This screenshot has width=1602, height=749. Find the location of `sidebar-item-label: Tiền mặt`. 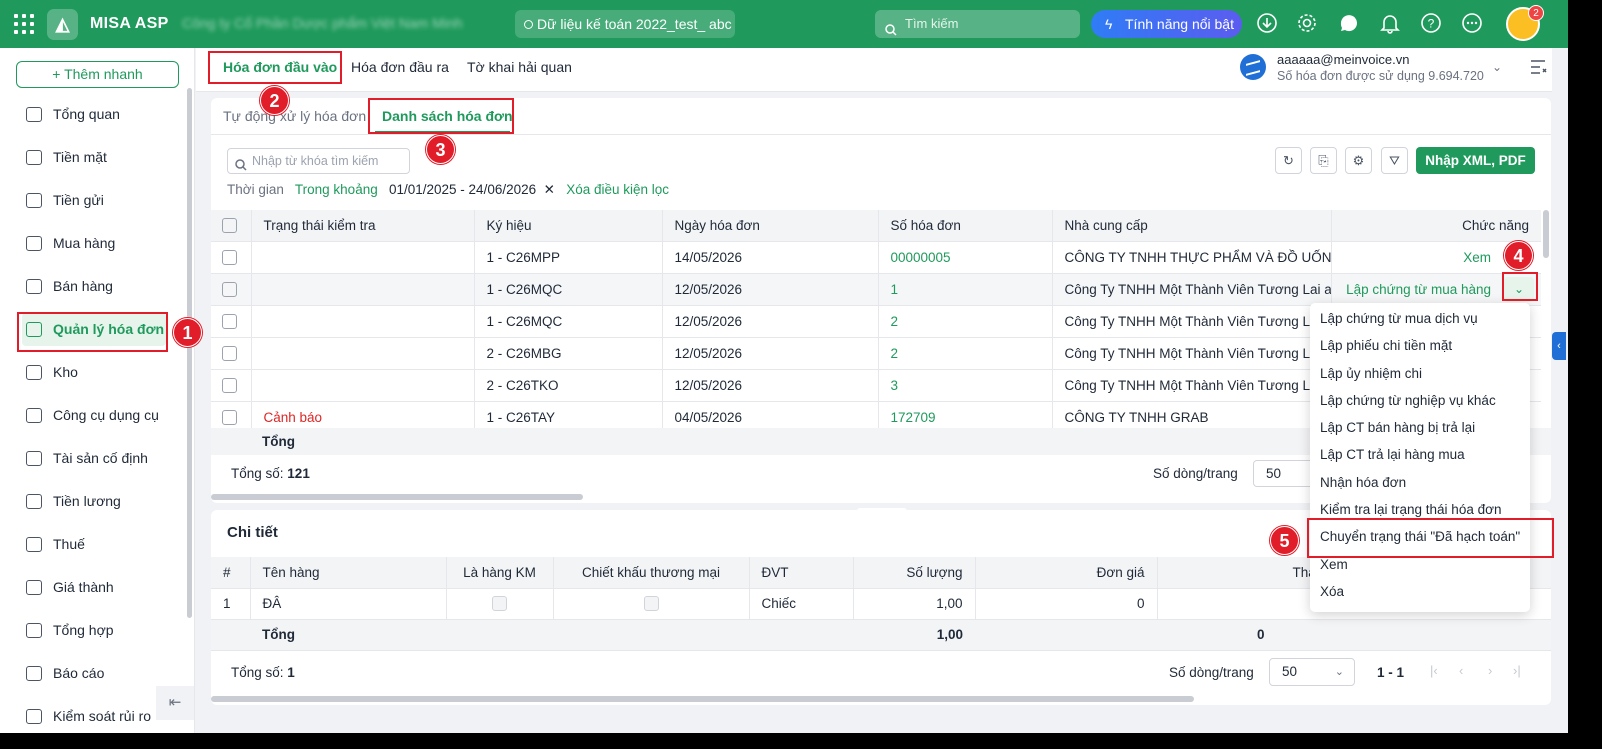

sidebar-item-label: Tiền mặt is located at coordinates (80, 157).